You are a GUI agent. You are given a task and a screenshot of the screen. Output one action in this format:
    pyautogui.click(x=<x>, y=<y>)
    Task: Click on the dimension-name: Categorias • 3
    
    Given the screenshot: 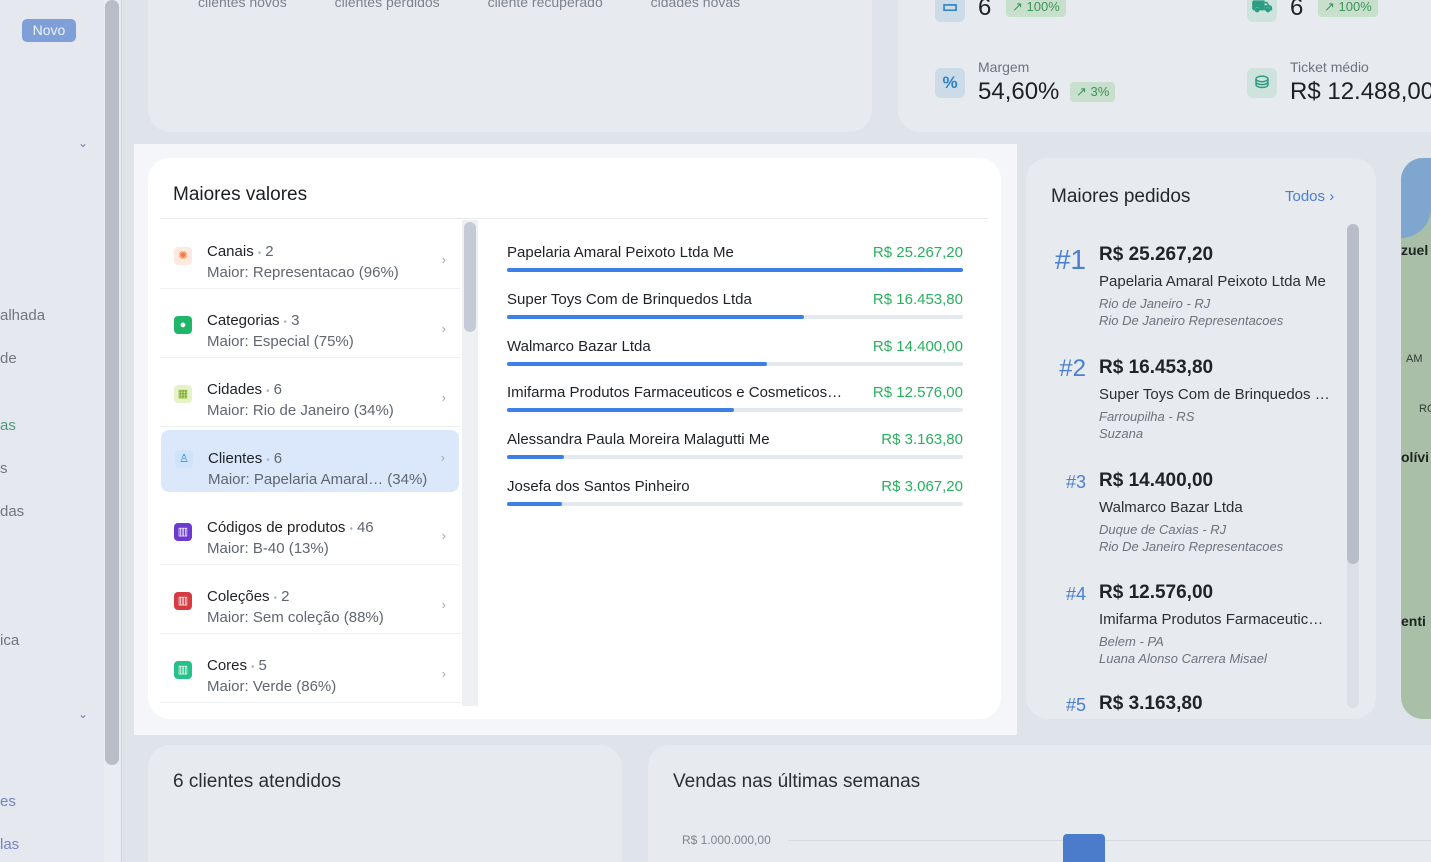 What is the action you would take?
    pyautogui.click(x=253, y=320)
    